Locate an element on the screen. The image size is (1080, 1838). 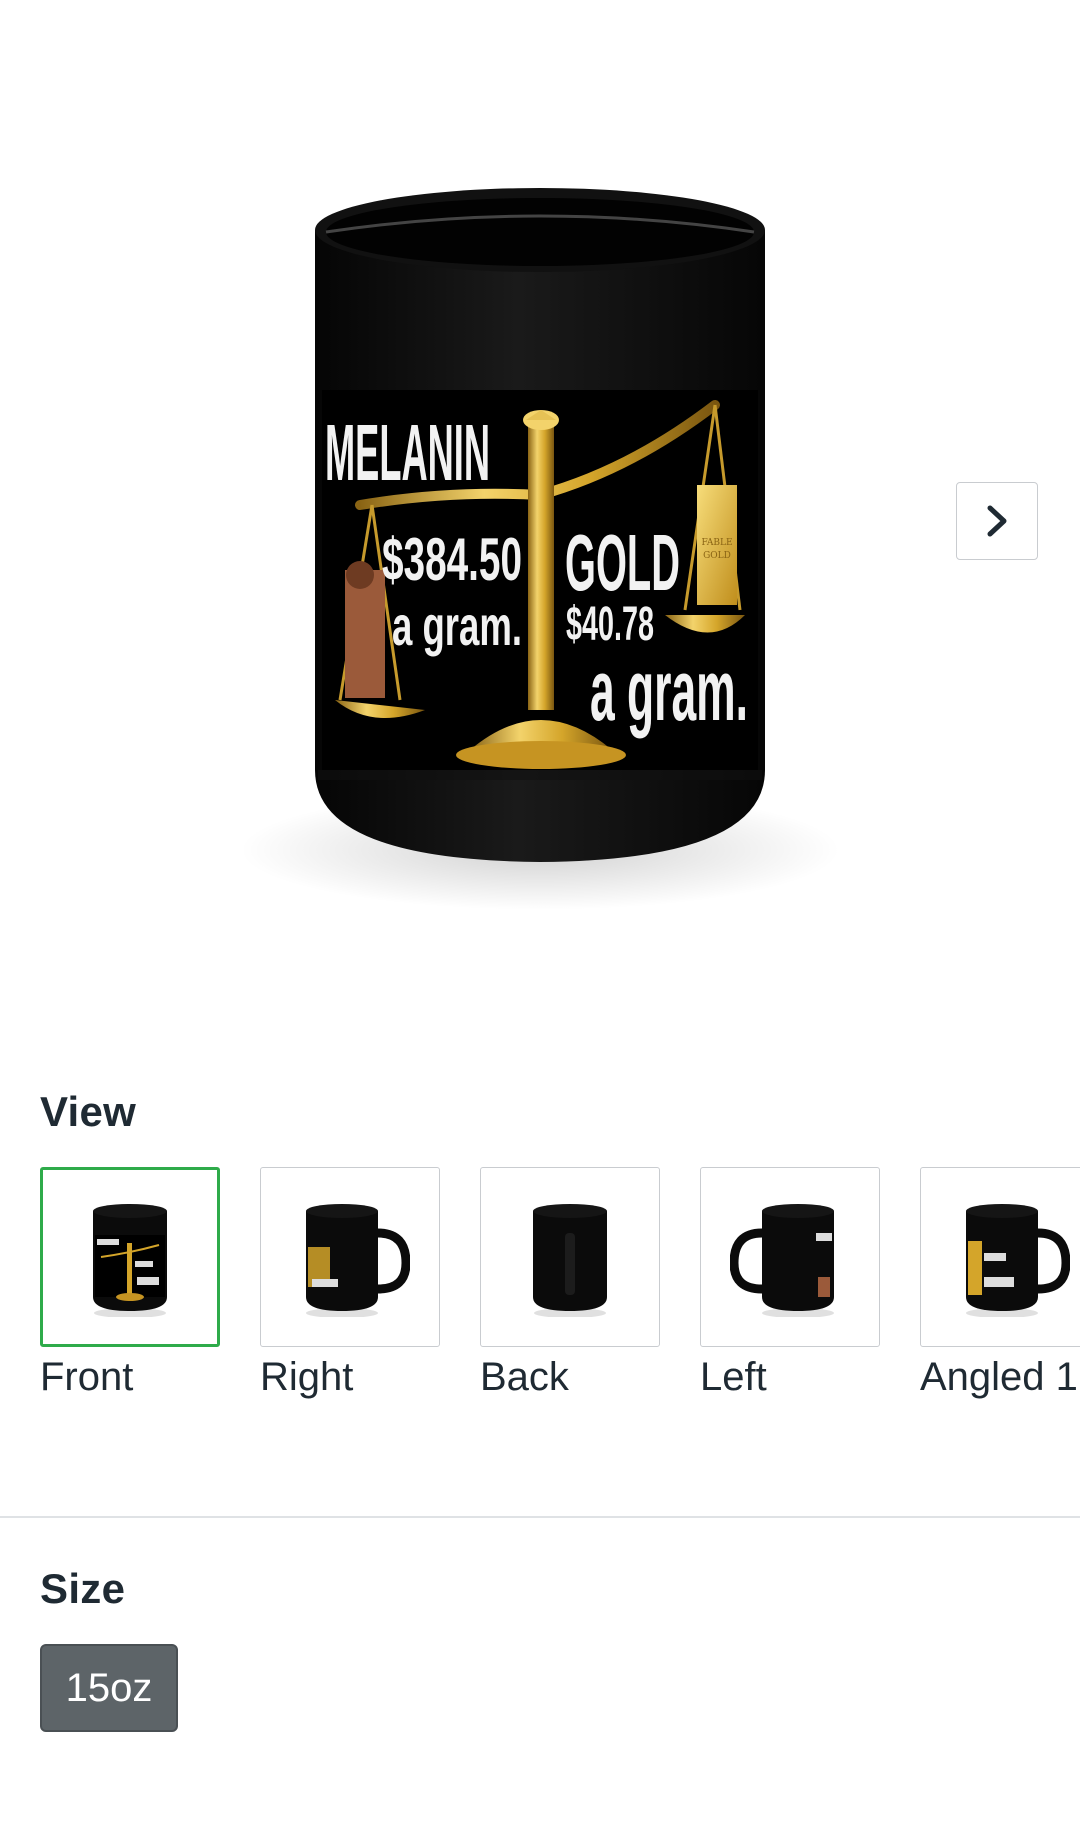
print-text-gold: GOLD is located at coordinates (622, 562).